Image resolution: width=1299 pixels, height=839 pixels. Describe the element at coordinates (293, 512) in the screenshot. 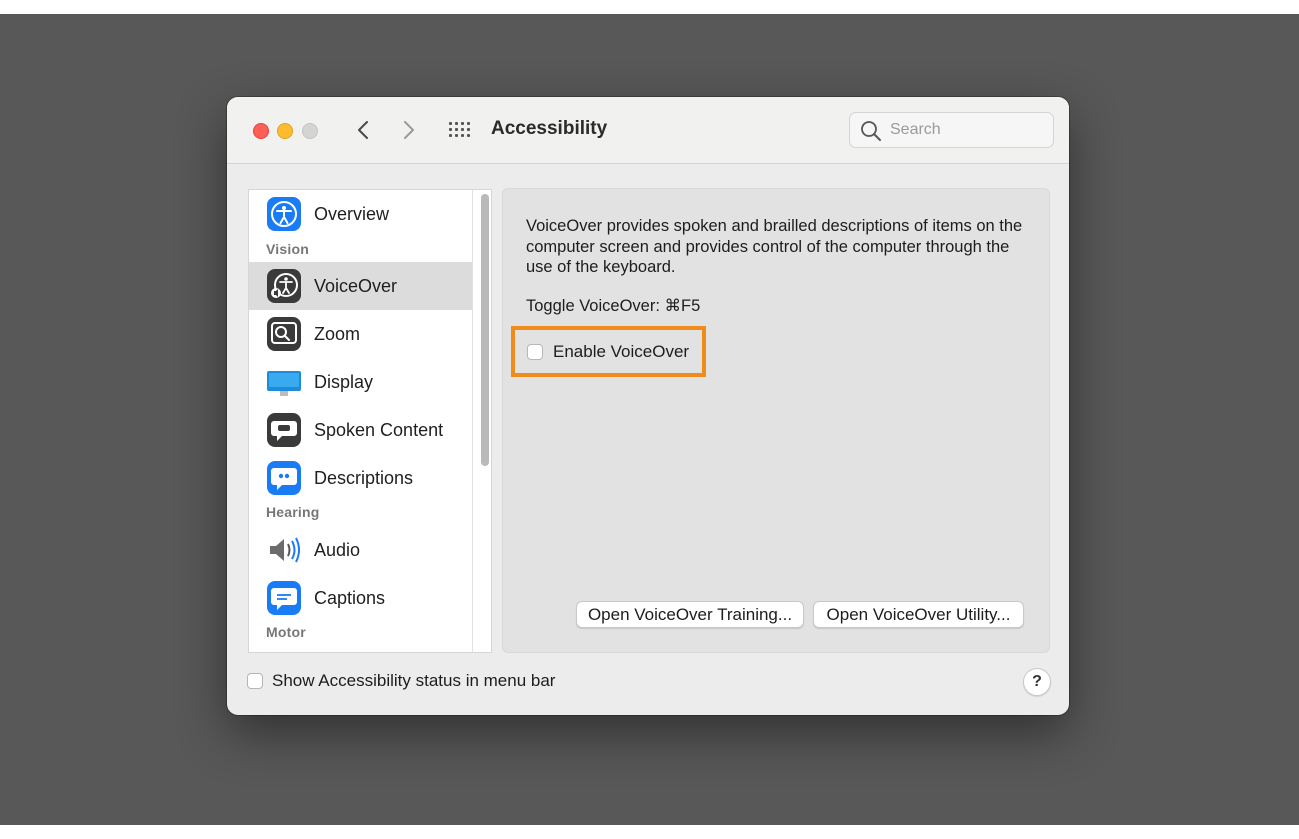

I see `section-header-hearing: Hearing` at that location.